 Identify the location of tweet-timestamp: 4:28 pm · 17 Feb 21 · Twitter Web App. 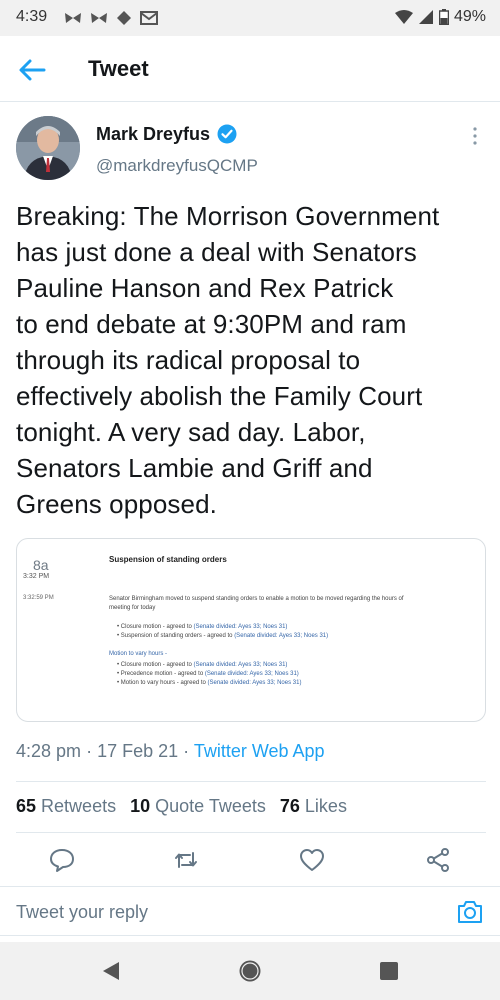
(170, 751).